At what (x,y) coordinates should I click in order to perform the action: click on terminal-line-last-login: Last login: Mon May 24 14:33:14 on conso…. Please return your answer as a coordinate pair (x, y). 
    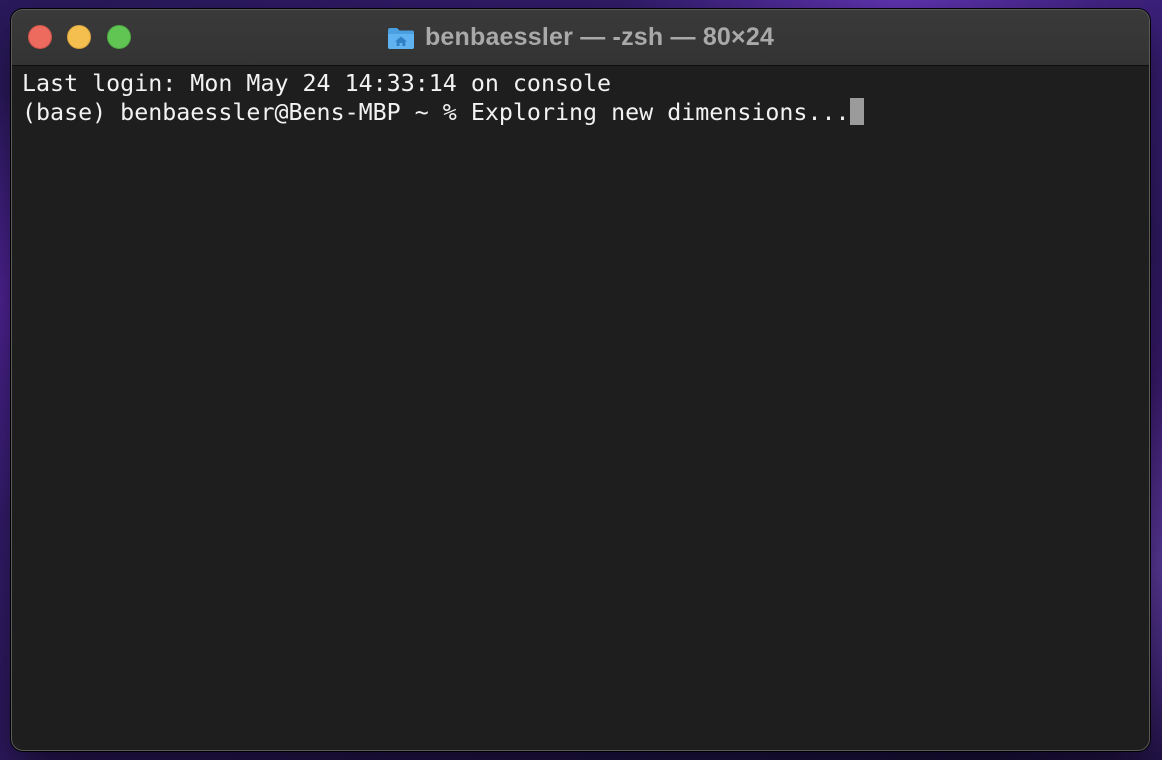
    Looking at the image, I should click on (317, 83).